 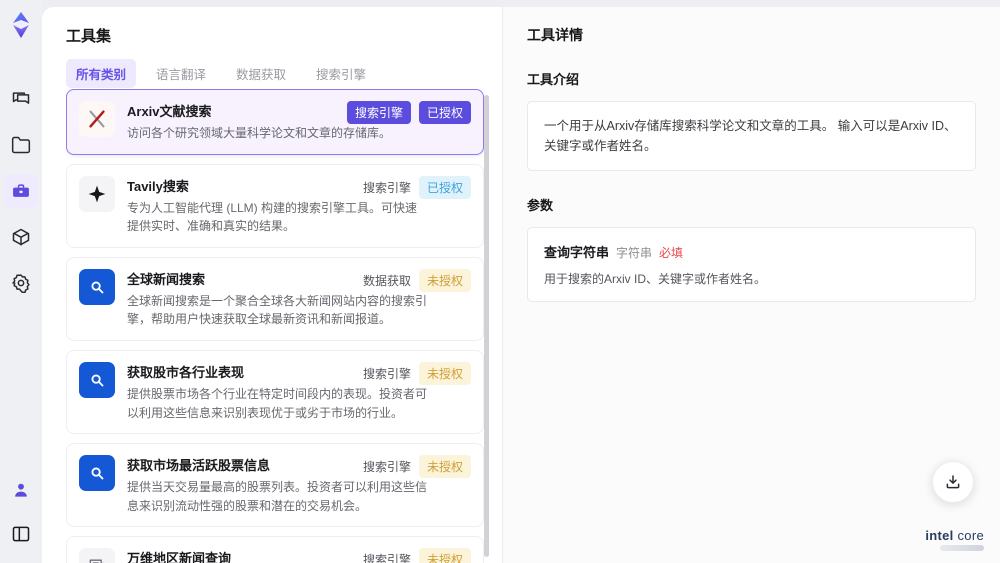 I want to click on arxiv-icon, so click(x=97, y=119).